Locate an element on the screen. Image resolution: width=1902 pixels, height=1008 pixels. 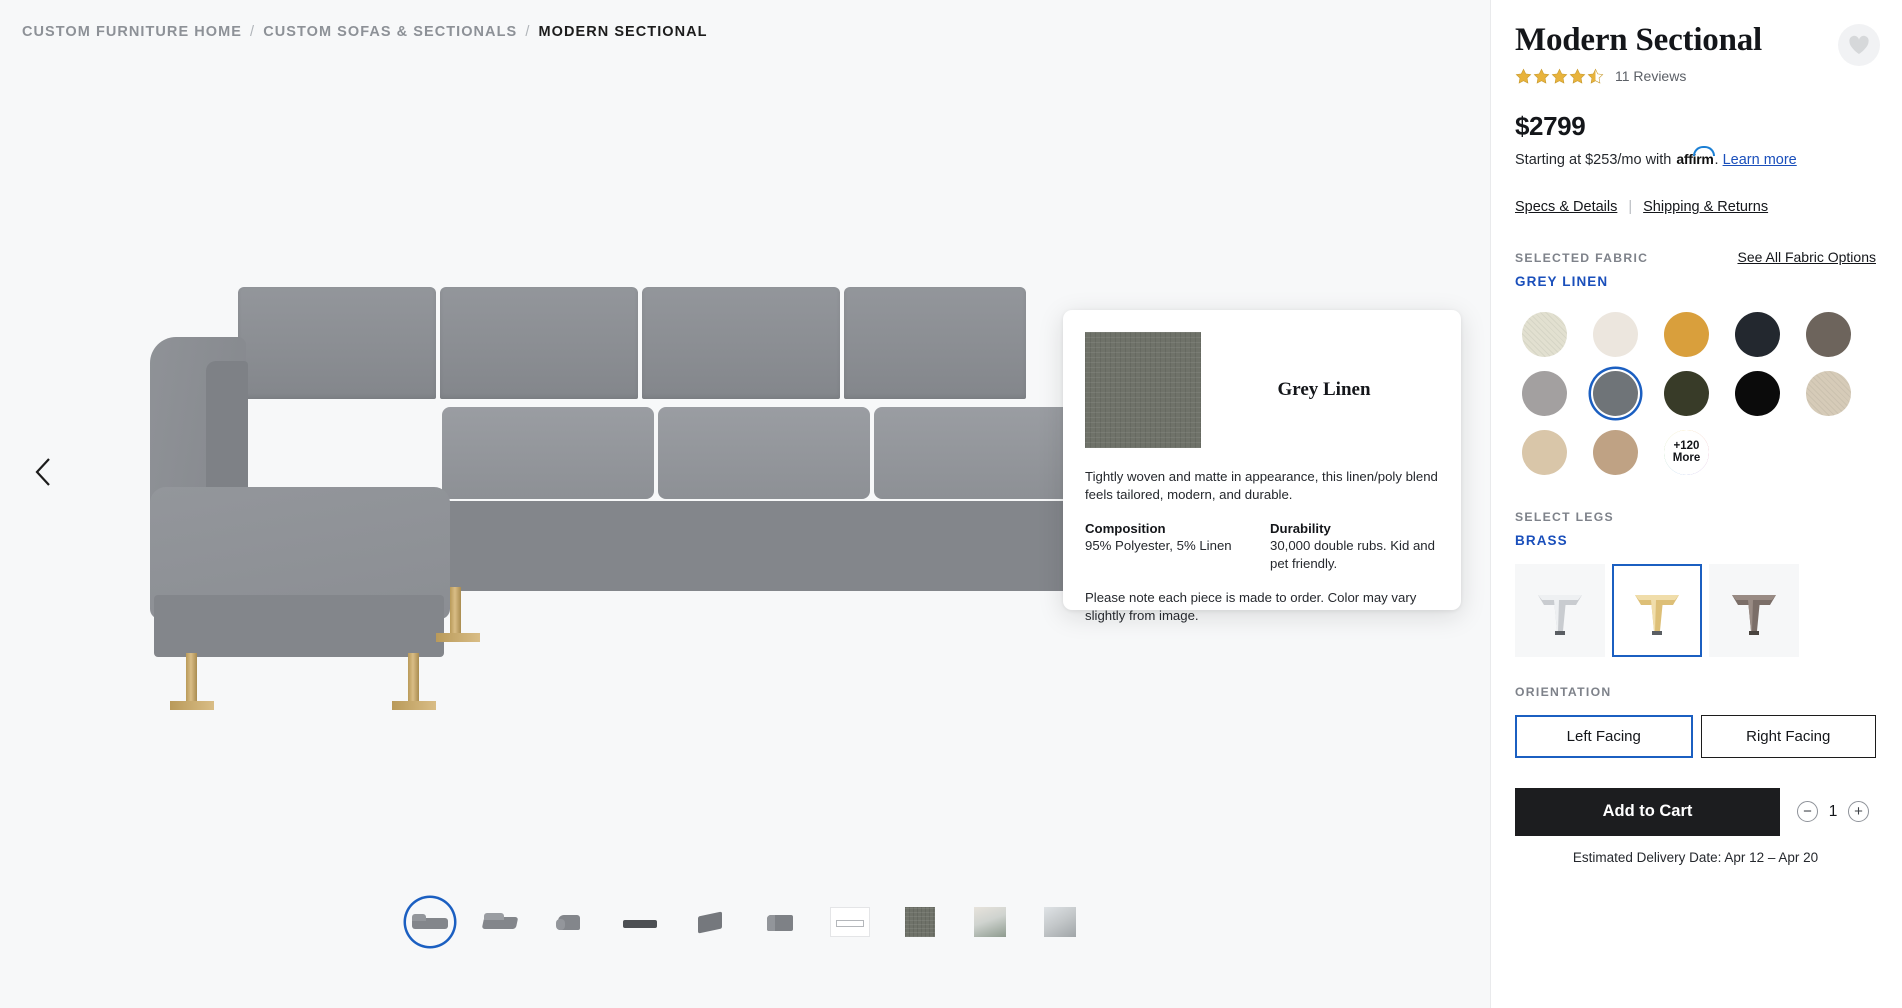
fabric-large-swatch is located at coordinates (1143, 390).